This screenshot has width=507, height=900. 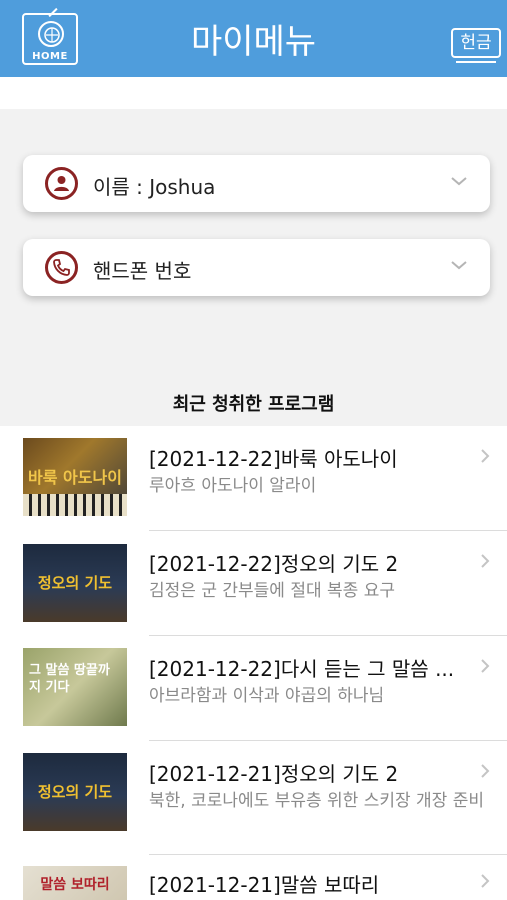 I want to click on page-title: 마이메뉴, so click(x=253, y=42).